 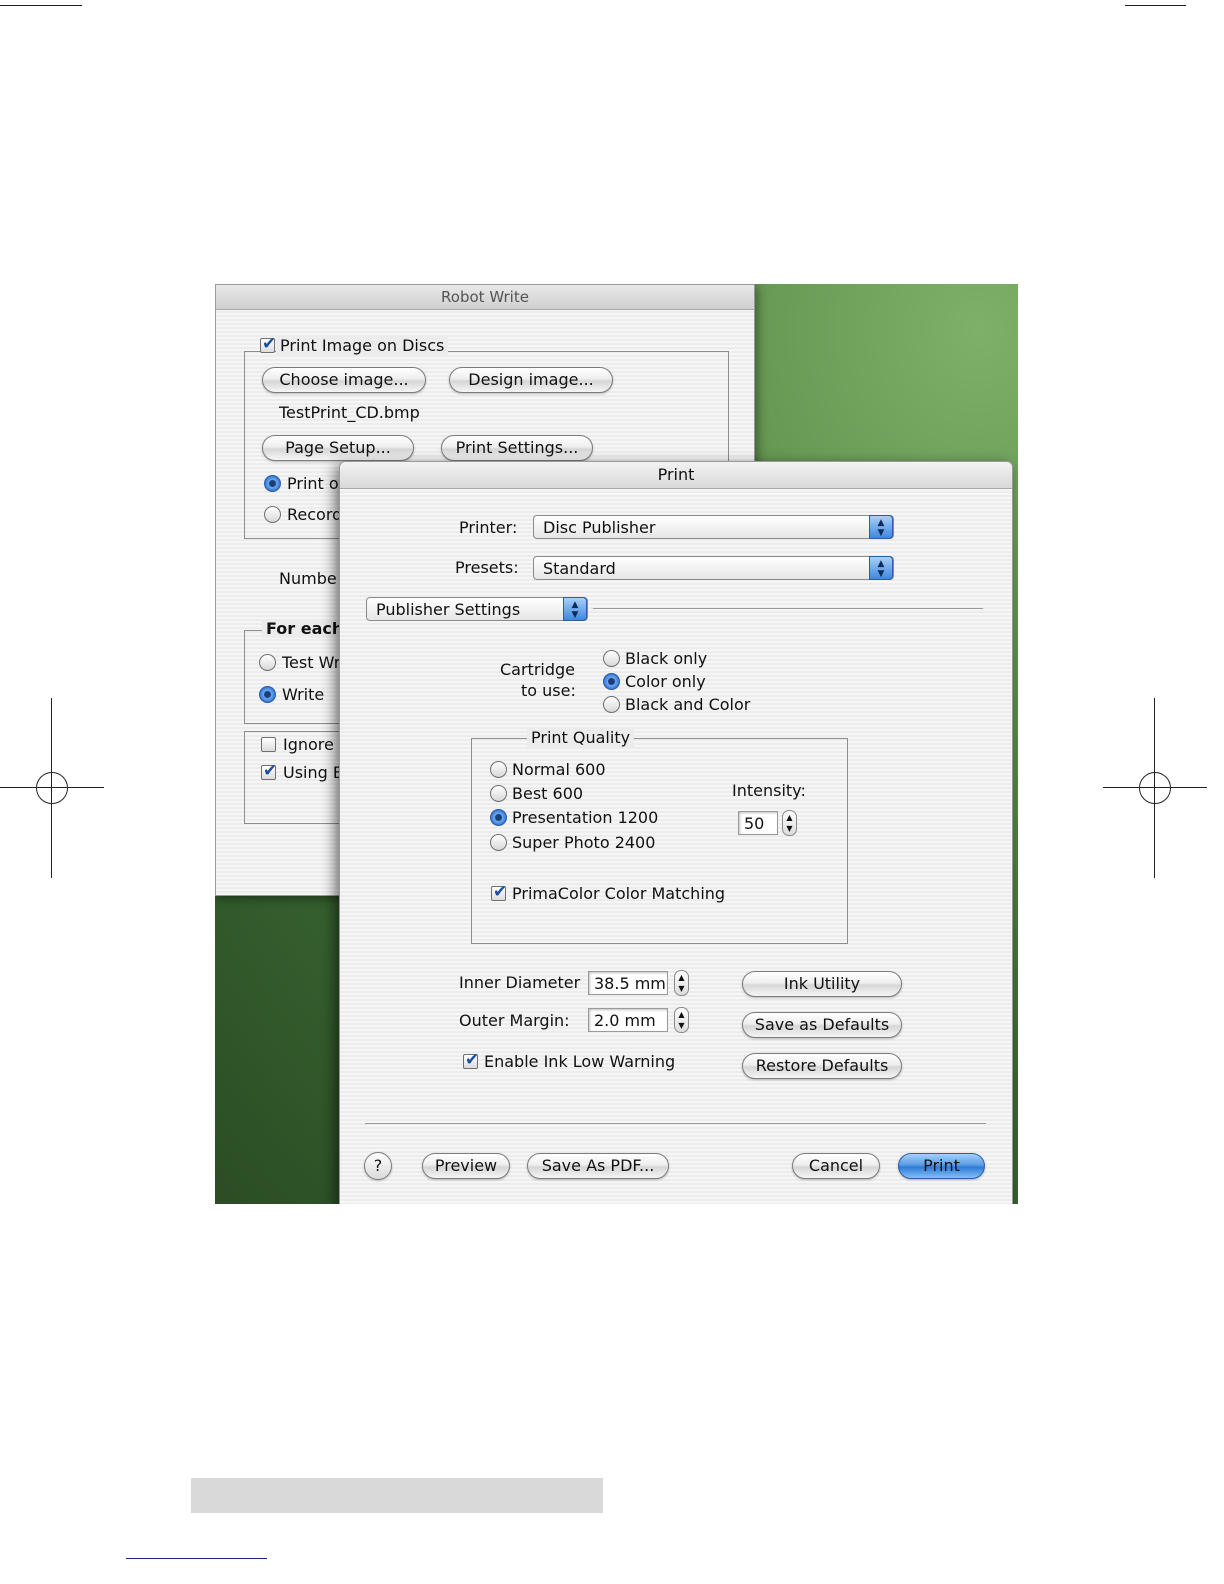 What do you see at coordinates (599, 527) in the screenshot?
I see `printer-value: Disc Publisher` at bounding box center [599, 527].